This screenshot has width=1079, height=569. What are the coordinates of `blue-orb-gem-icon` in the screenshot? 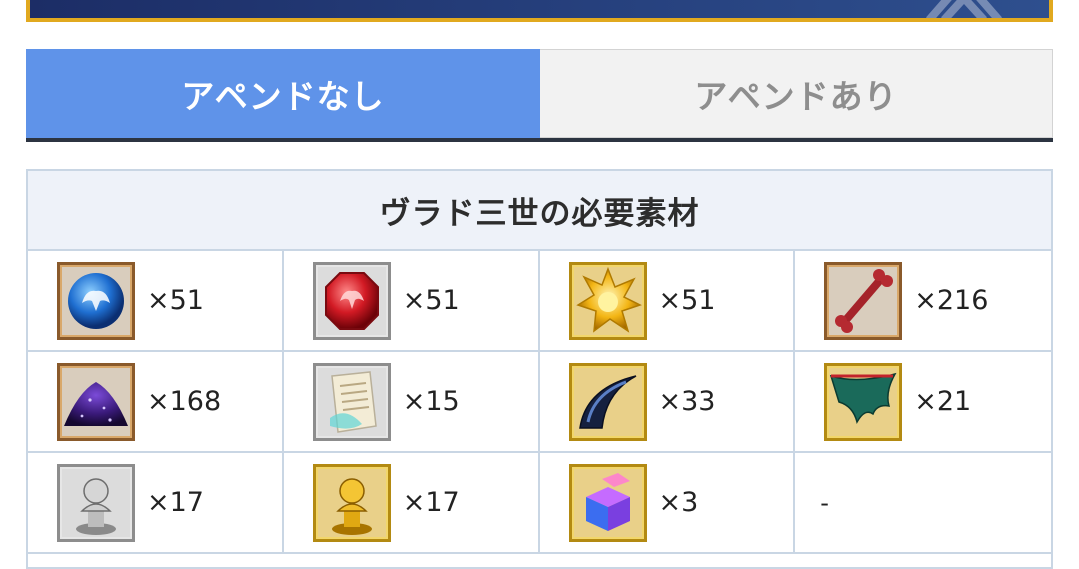 It's located at (96, 300).